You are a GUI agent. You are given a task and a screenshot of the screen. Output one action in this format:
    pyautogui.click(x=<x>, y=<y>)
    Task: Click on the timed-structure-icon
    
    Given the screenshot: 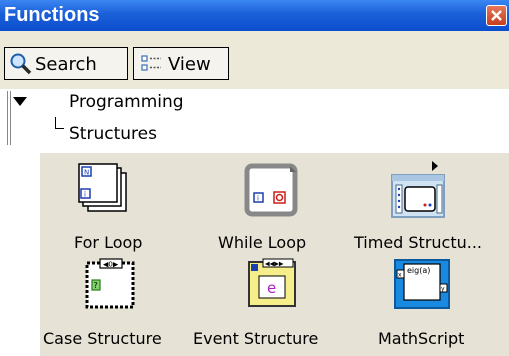 What is the action you would take?
    pyautogui.click(x=418, y=189)
    